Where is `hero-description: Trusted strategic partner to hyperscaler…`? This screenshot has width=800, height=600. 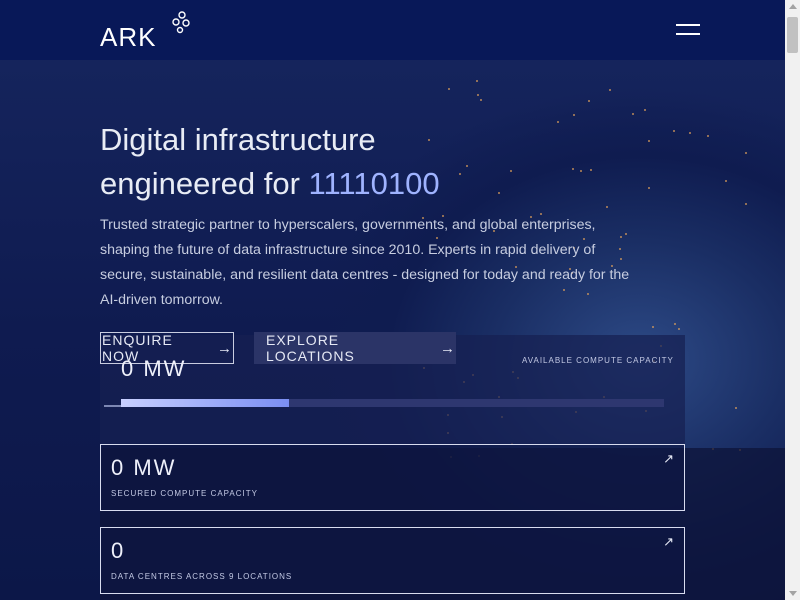 hero-description: Trusted strategic partner to hyperscaler… is located at coordinates (365, 262).